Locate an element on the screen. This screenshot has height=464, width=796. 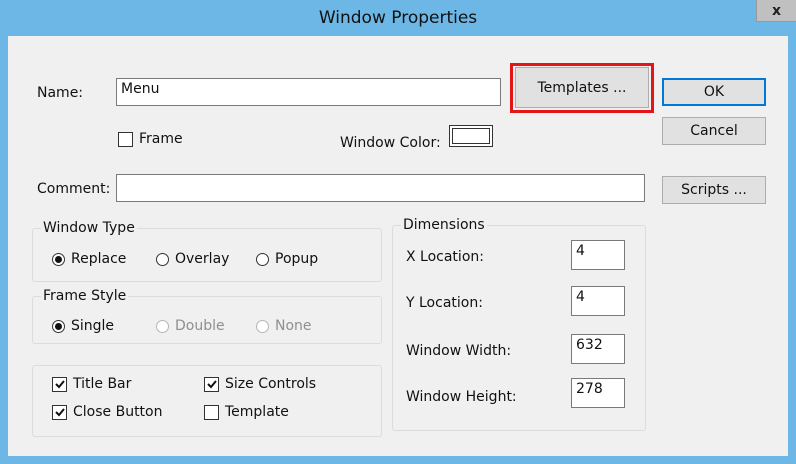
radio-single-indicator is located at coordinates (58, 326).